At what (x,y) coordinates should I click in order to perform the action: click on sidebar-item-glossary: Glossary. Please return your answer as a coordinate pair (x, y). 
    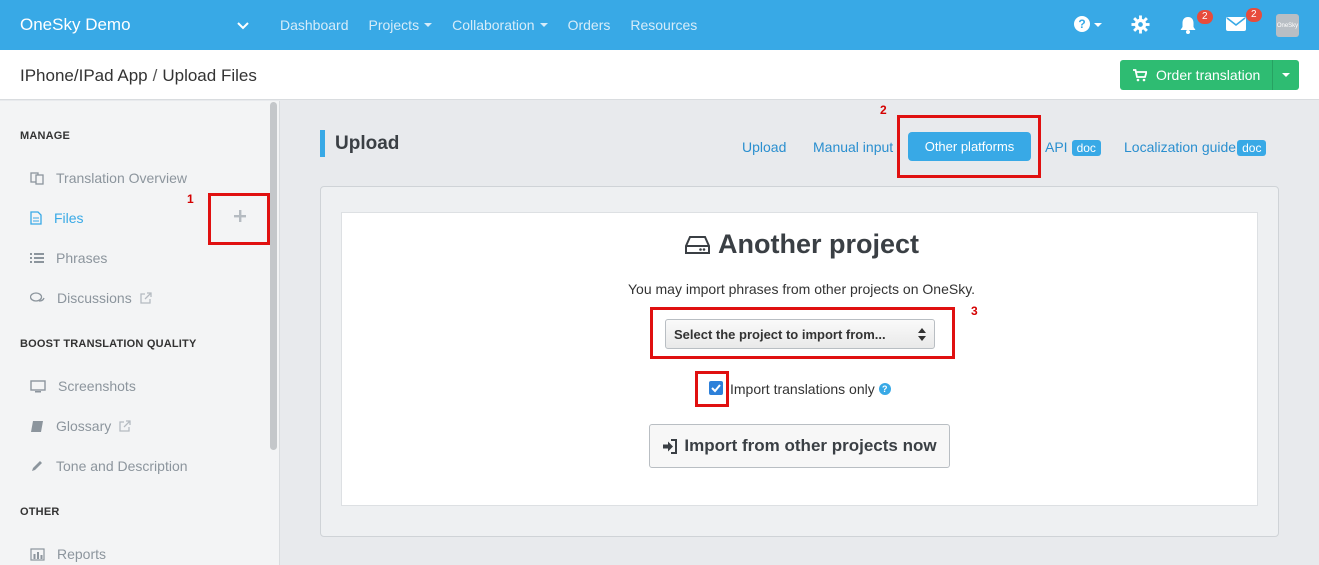
    Looking at the image, I should click on (86, 426).